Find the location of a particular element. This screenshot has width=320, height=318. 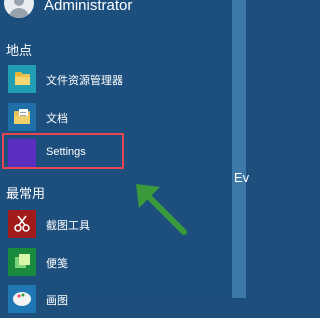

right-pane-text: Ev is located at coordinates (242, 177).